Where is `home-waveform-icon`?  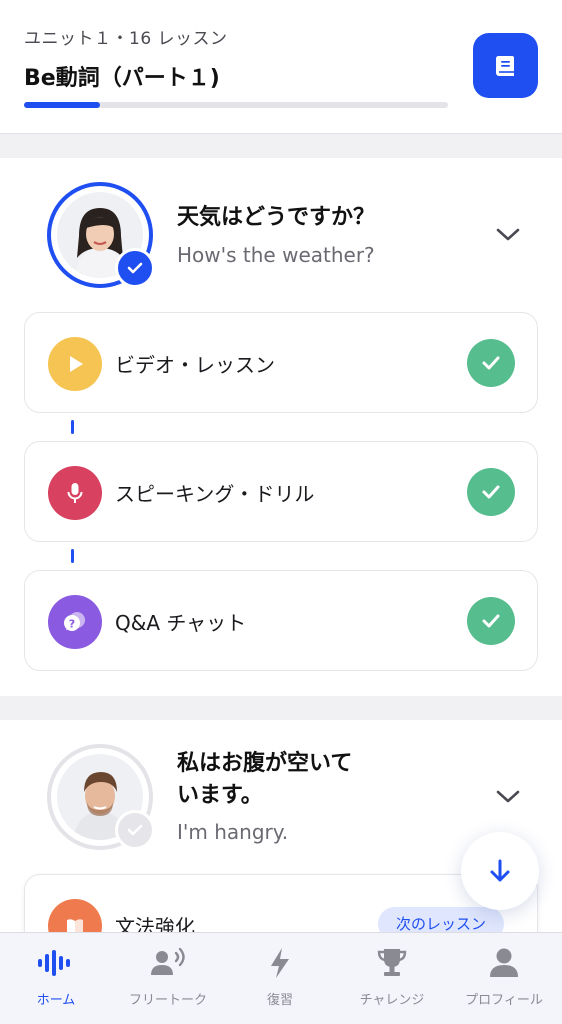 home-waveform-icon is located at coordinates (56, 963).